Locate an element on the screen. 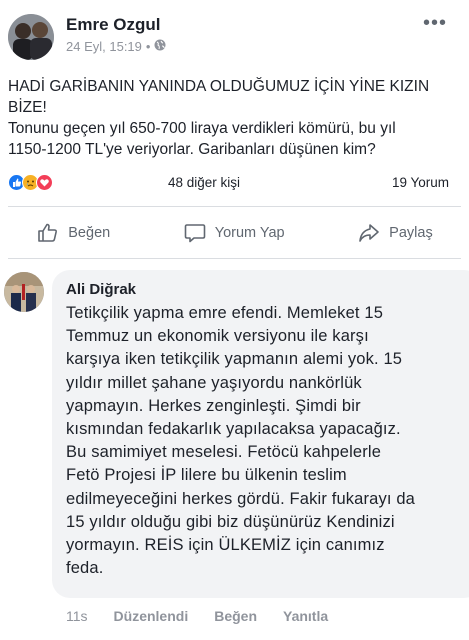  comment-reply-button: Yanıtla is located at coordinates (305, 616).